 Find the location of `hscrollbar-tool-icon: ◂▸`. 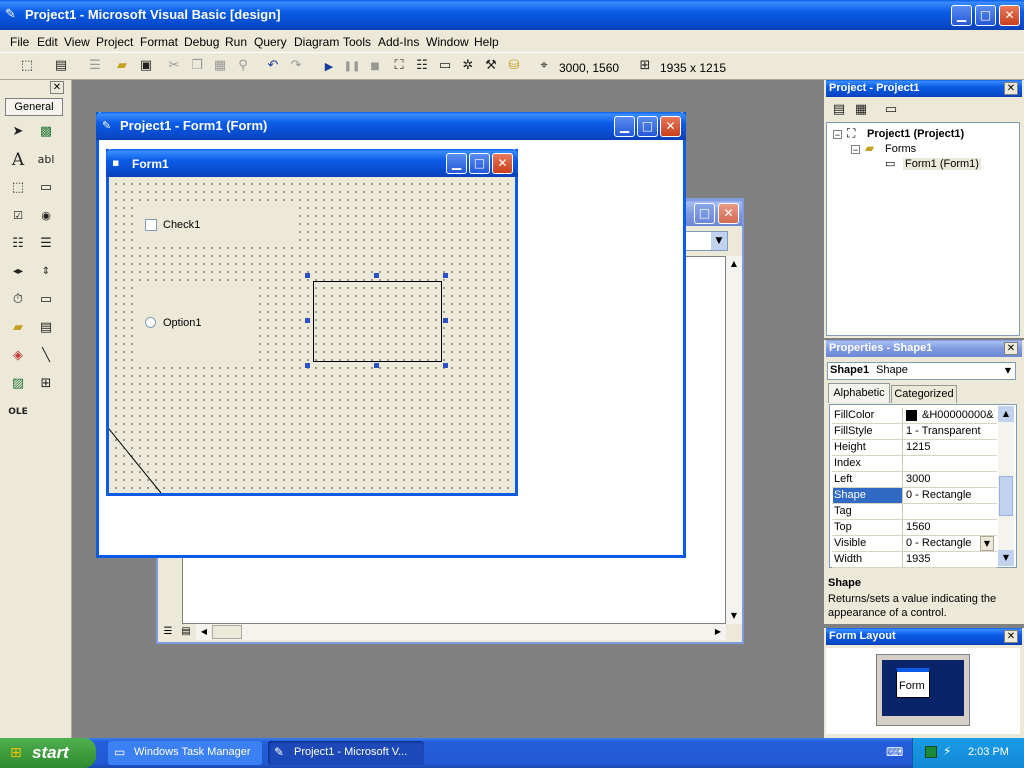

hscrollbar-tool-icon: ◂▸ is located at coordinates (18, 272).